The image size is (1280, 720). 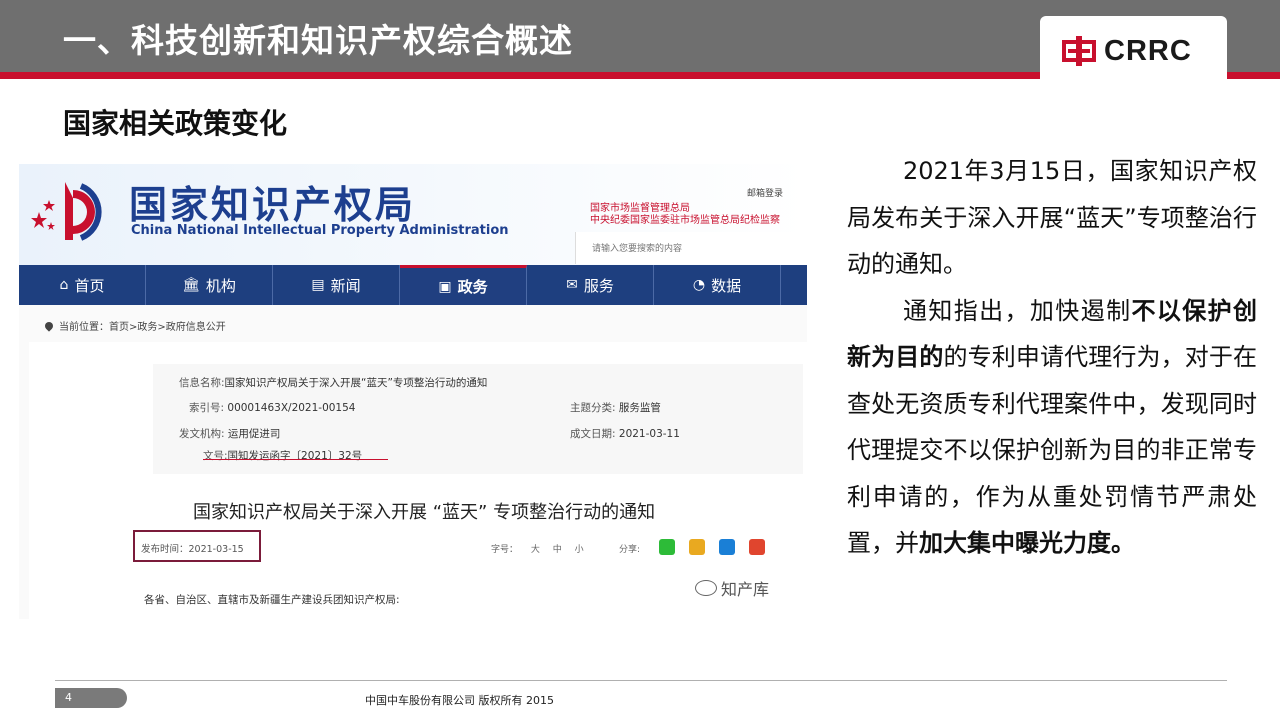 What do you see at coordinates (424, 512) in the screenshot?
I see `document-title: 国家知识产权局关于深入开展 “蓝天” 专项整治行动的通知` at bounding box center [424, 512].